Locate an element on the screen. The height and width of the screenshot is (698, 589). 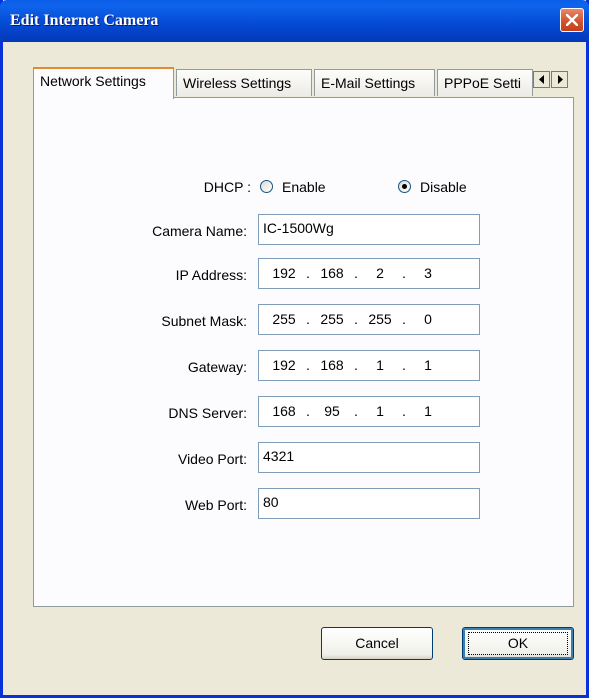
gateway-label: Gateway: is located at coordinates (217, 367).